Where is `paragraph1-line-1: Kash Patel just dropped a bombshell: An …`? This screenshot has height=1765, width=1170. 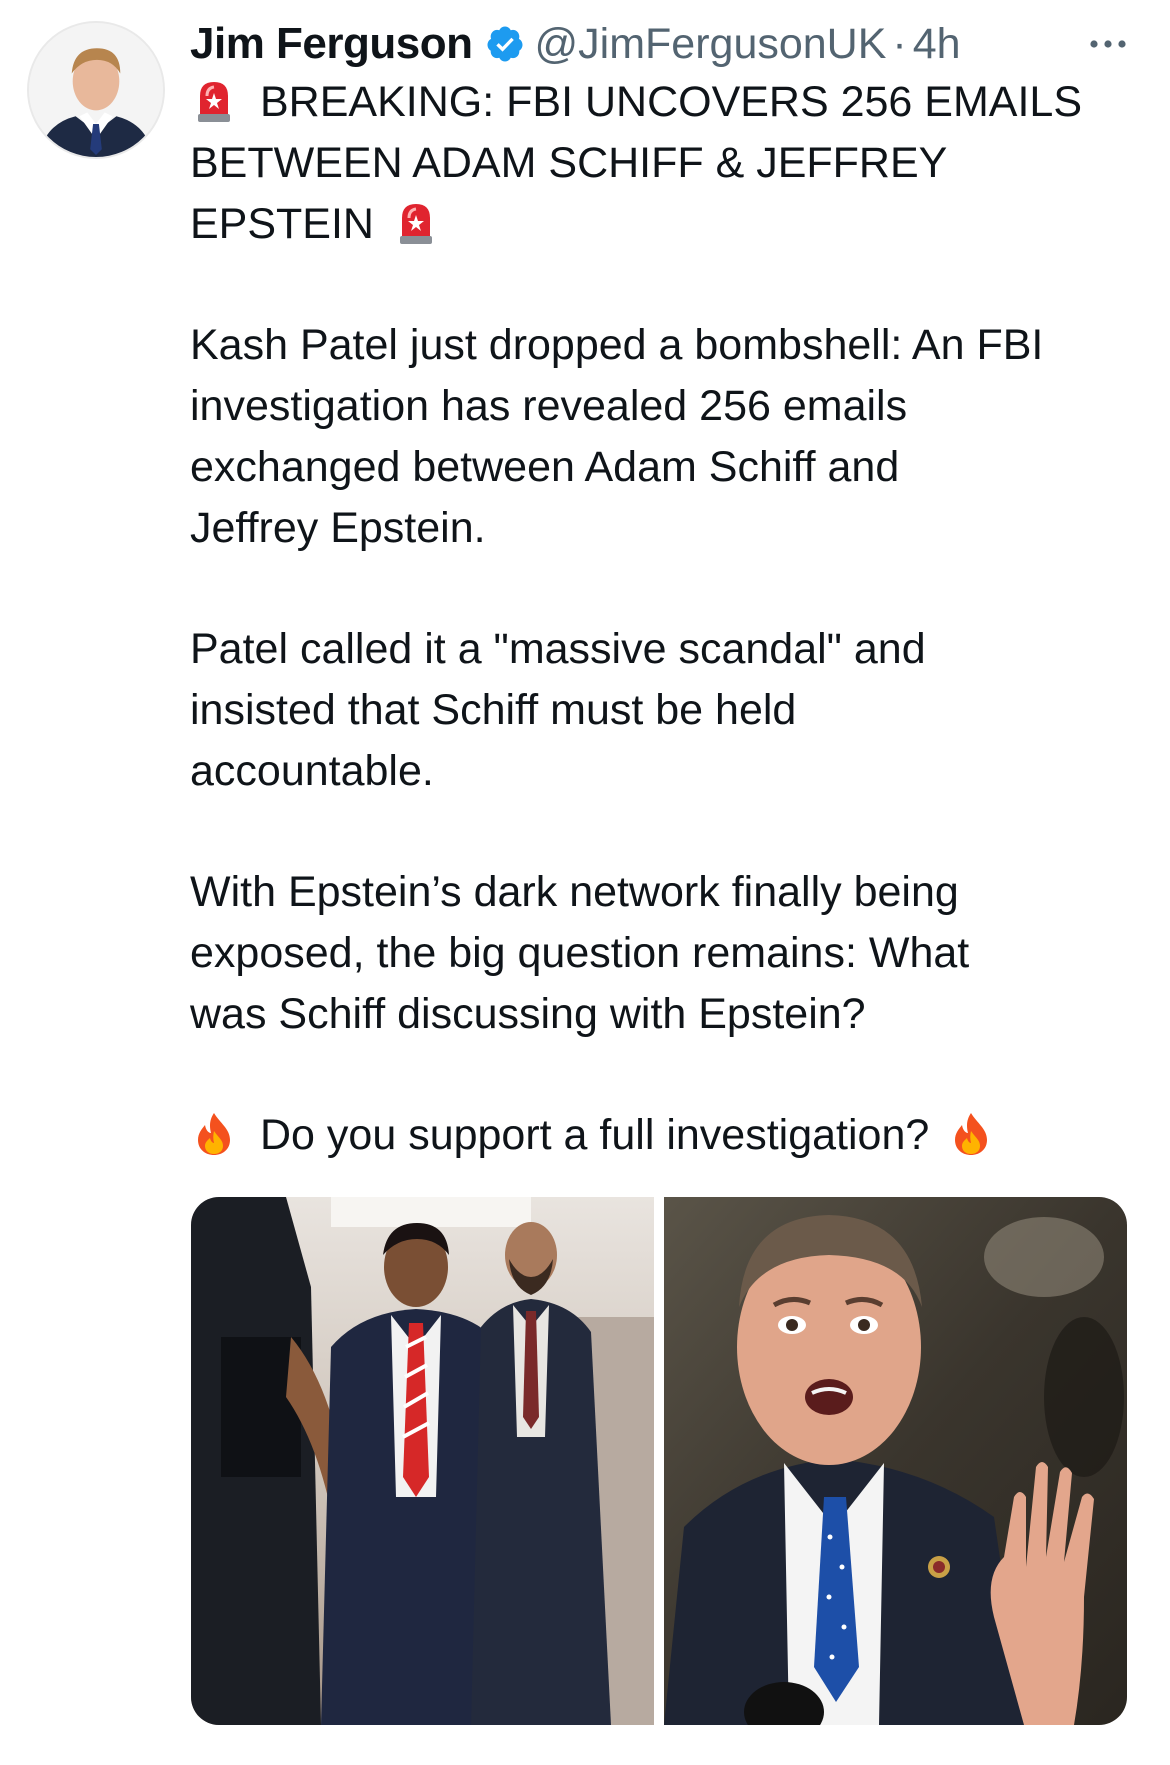
paragraph1-line-1: Kash Patel just dropped a bombshell: An … is located at coordinates (617, 345).